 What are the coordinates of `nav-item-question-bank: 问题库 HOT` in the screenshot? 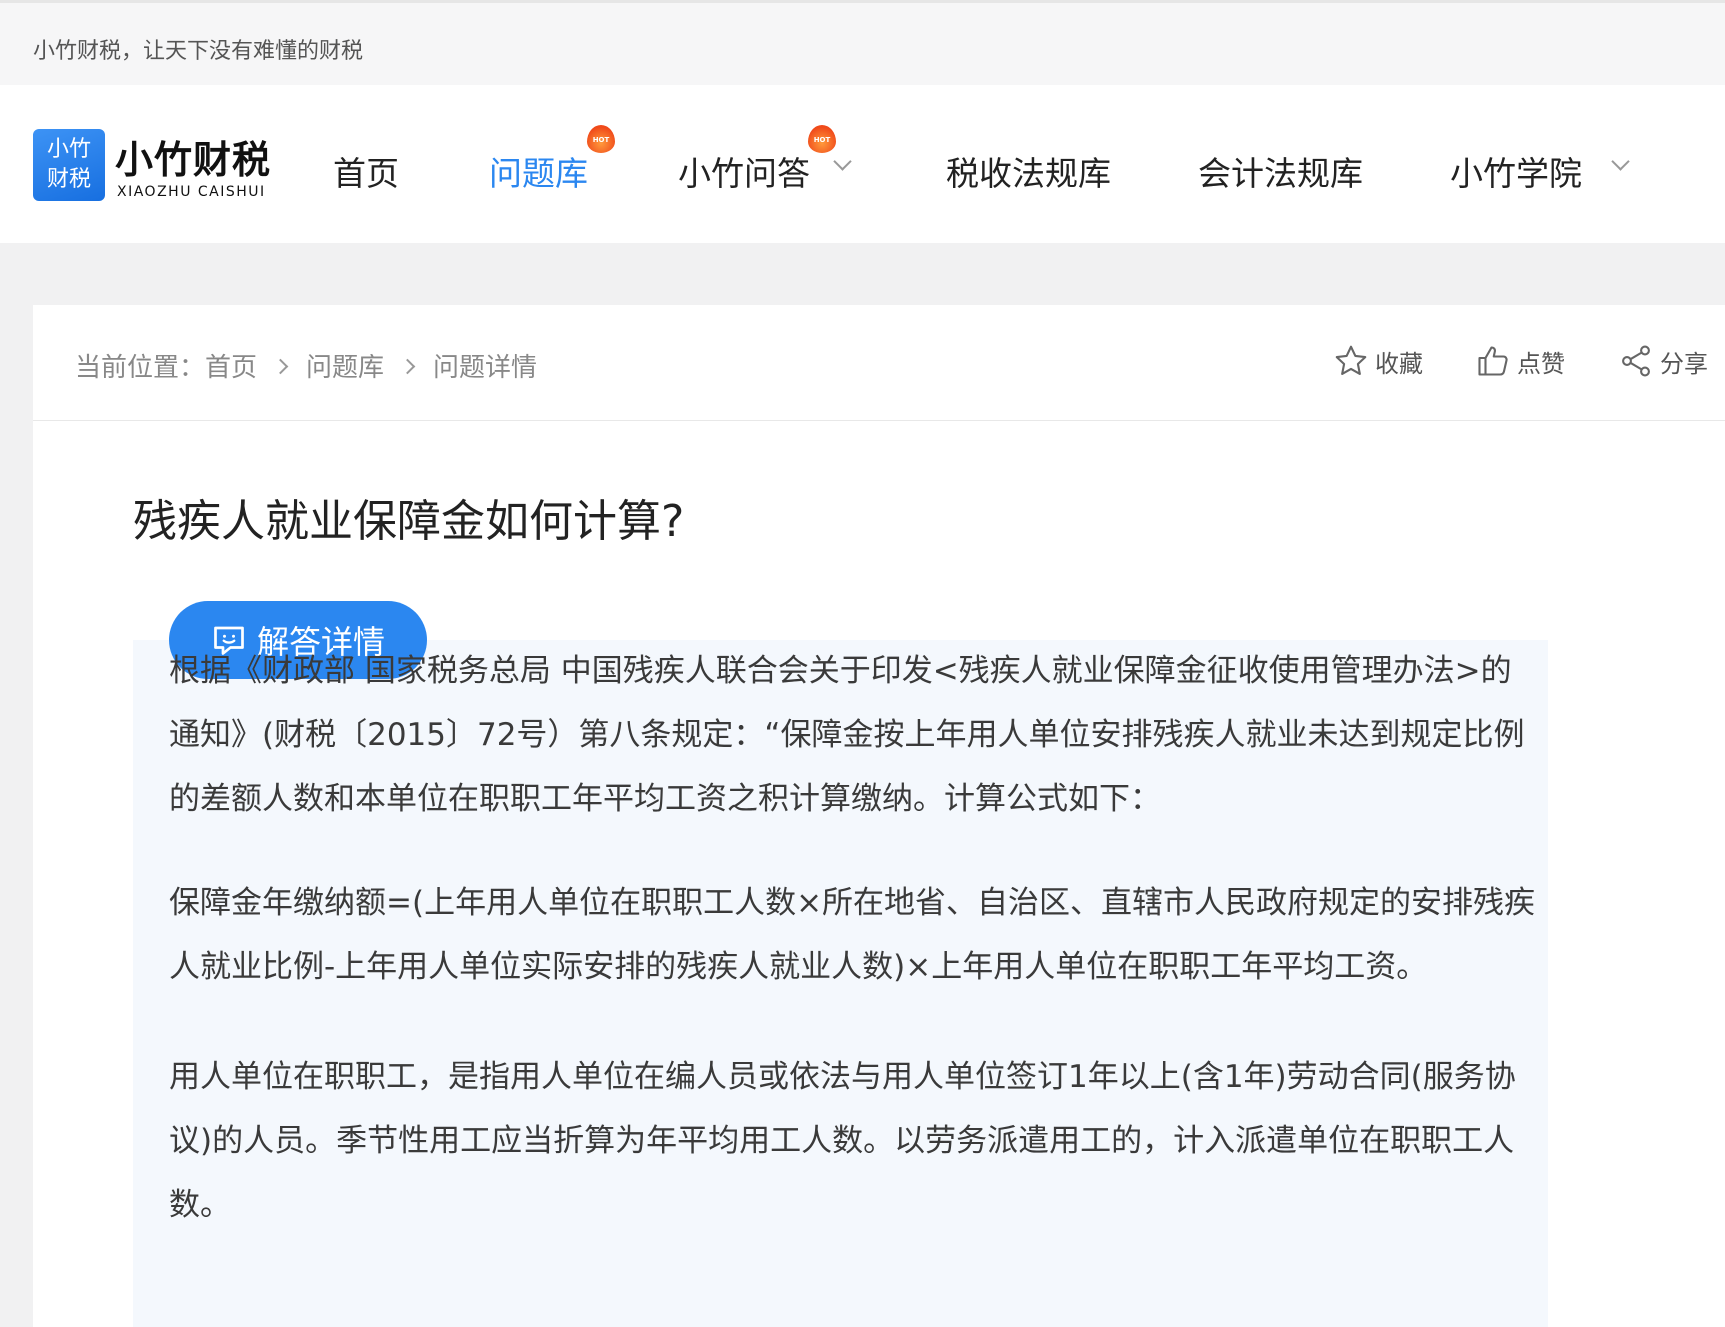 It's located at (552, 160).